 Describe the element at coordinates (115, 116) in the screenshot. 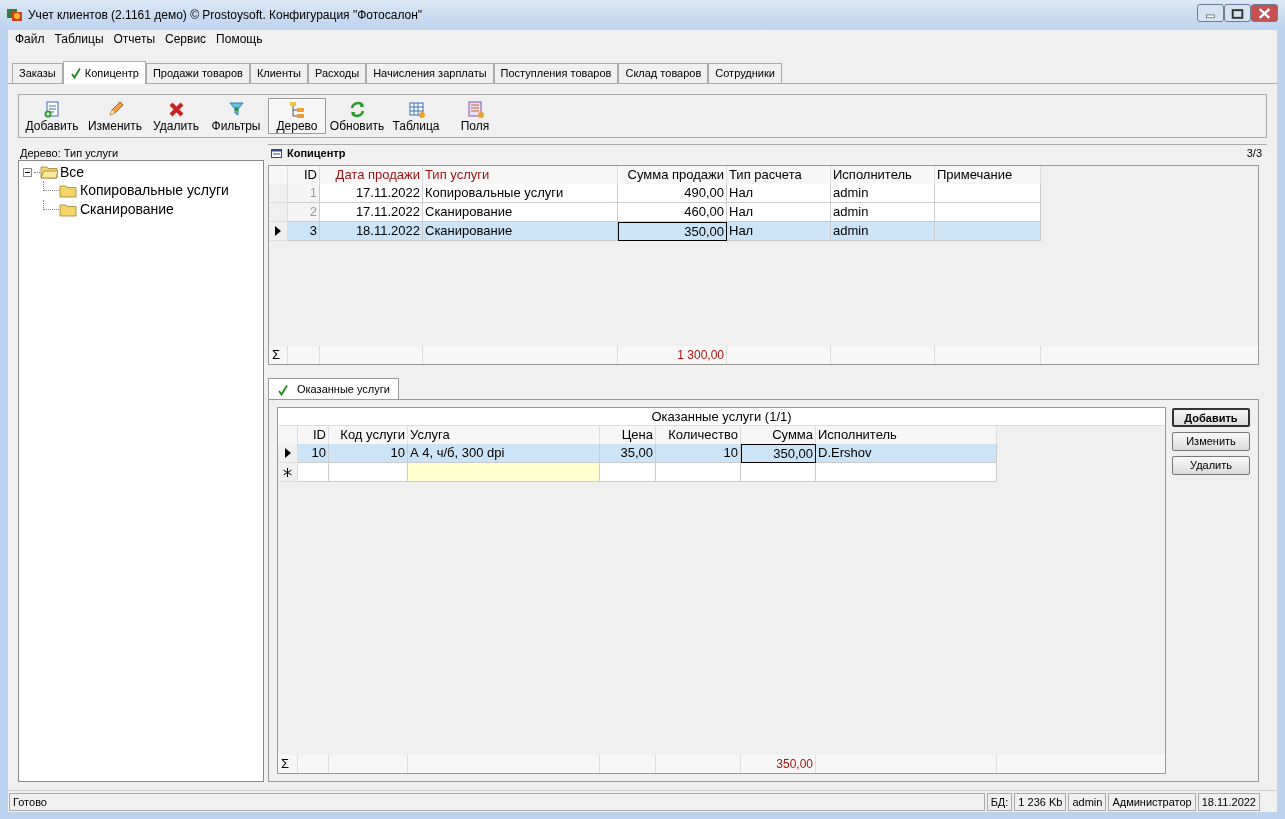

I see `toolbar-button: Изменить` at that location.